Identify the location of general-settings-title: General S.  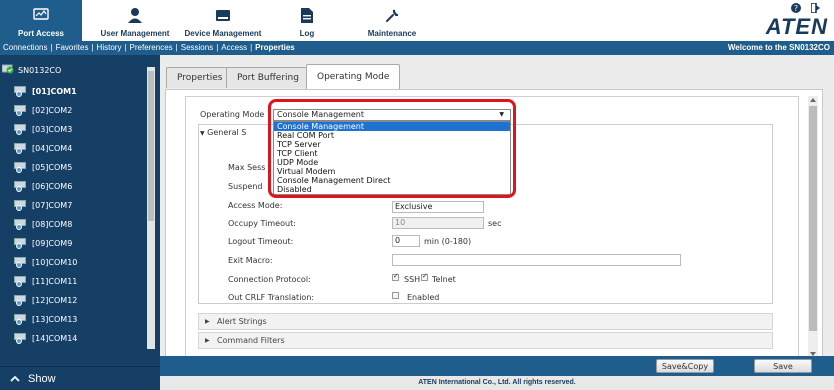
(227, 132).